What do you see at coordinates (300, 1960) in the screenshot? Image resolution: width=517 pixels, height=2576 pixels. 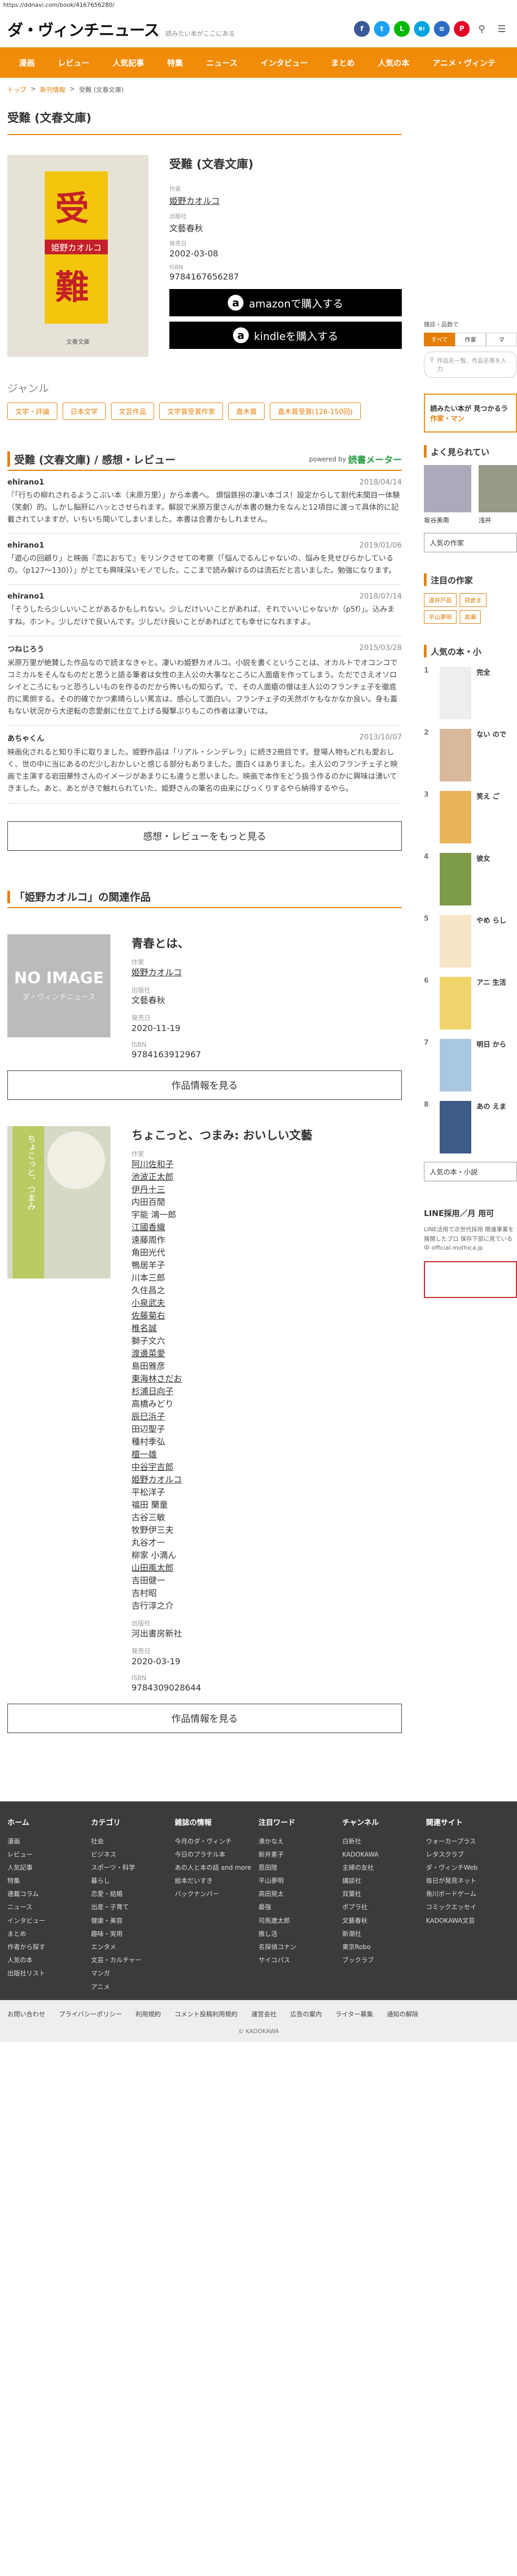 I see `footer-link: サイコパス` at bounding box center [300, 1960].